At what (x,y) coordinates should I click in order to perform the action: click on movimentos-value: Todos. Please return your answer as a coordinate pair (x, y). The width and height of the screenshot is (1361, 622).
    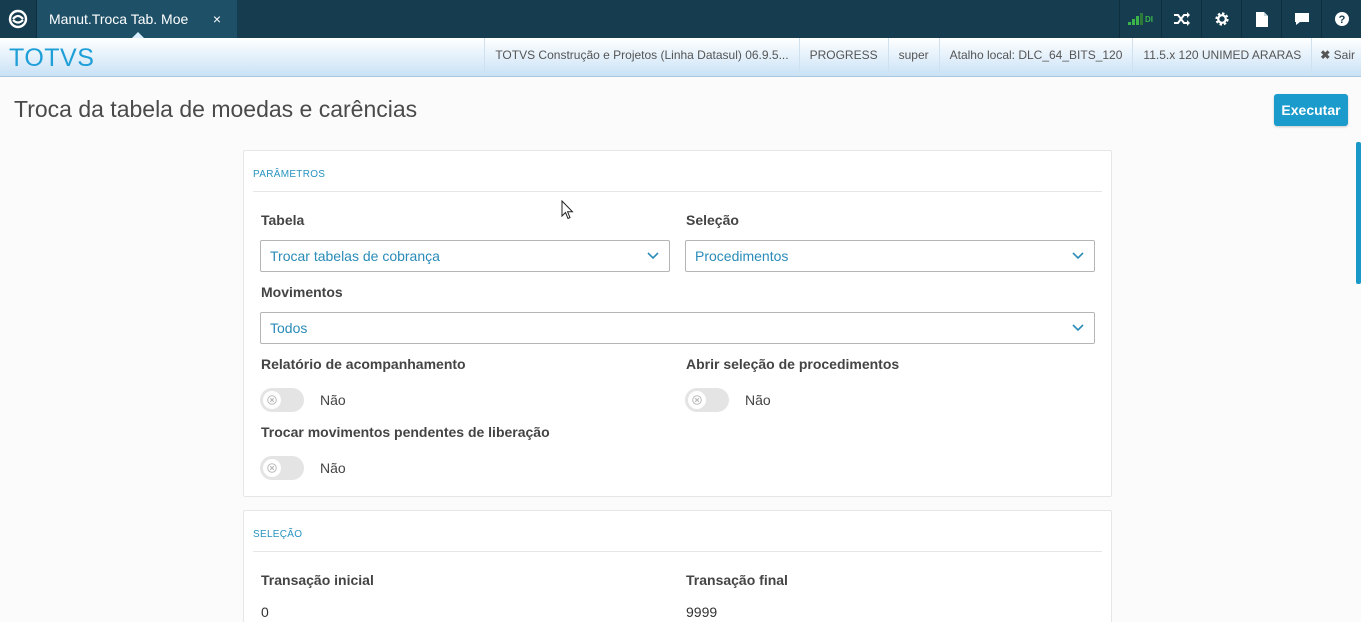
    Looking at the image, I should click on (289, 328).